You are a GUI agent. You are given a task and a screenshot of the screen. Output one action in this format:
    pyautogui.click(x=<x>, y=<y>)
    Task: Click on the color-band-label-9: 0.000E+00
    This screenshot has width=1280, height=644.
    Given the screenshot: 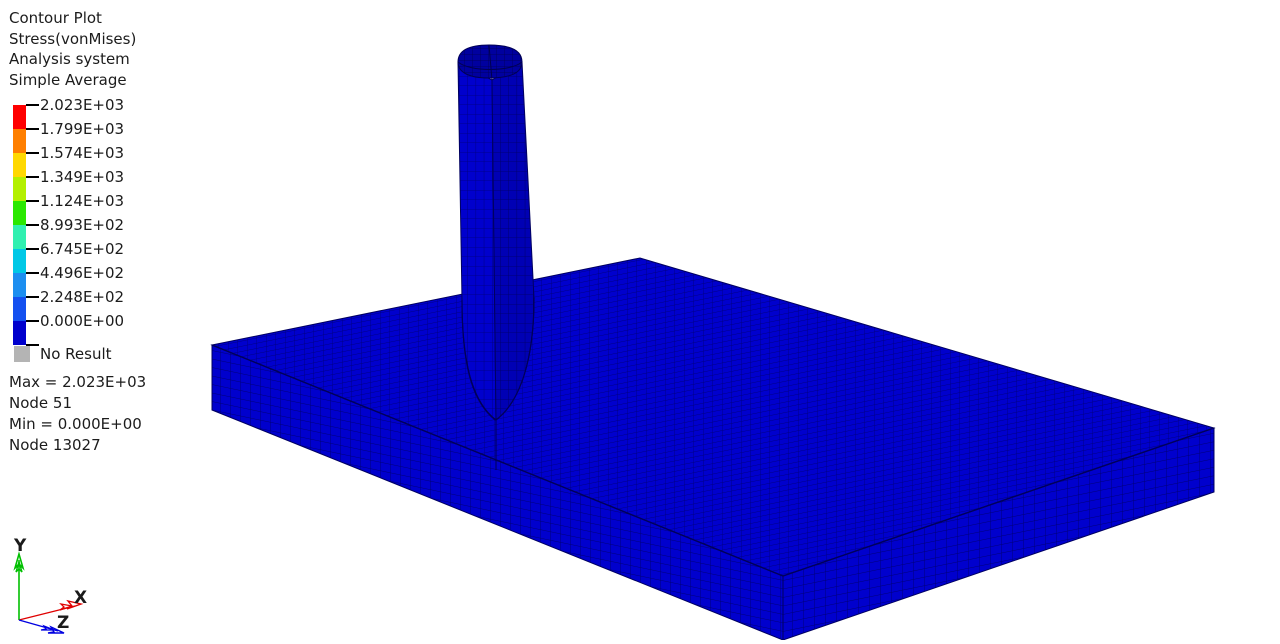 What is the action you would take?
    pyautogui.click(x=82, y=321)
    